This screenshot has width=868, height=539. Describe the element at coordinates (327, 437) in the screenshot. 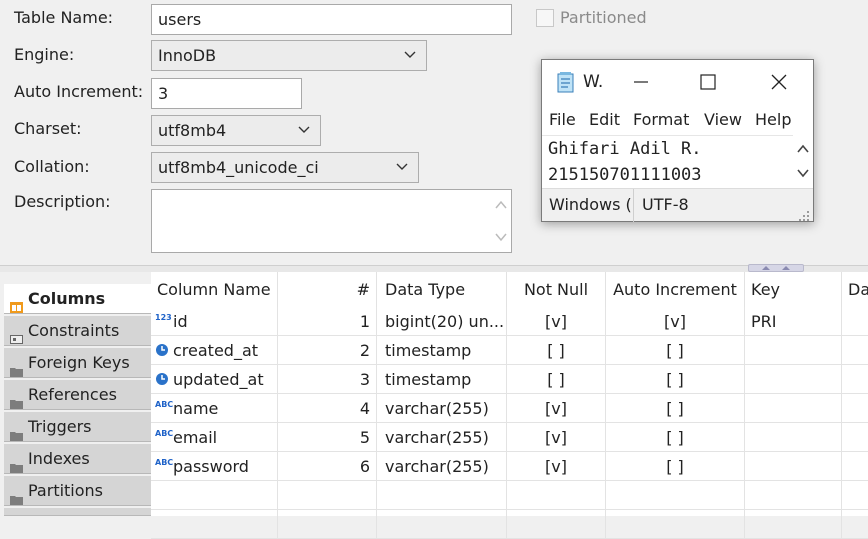

I see `cell-number: 5` at that location.